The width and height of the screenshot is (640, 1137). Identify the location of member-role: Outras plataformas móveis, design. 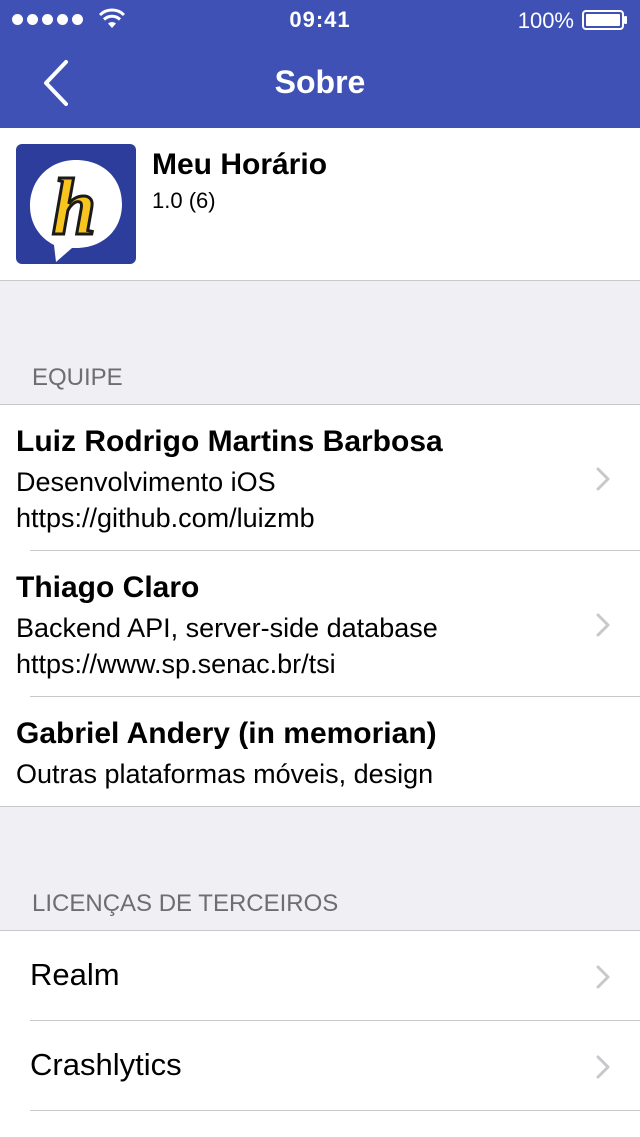
(225, 774).